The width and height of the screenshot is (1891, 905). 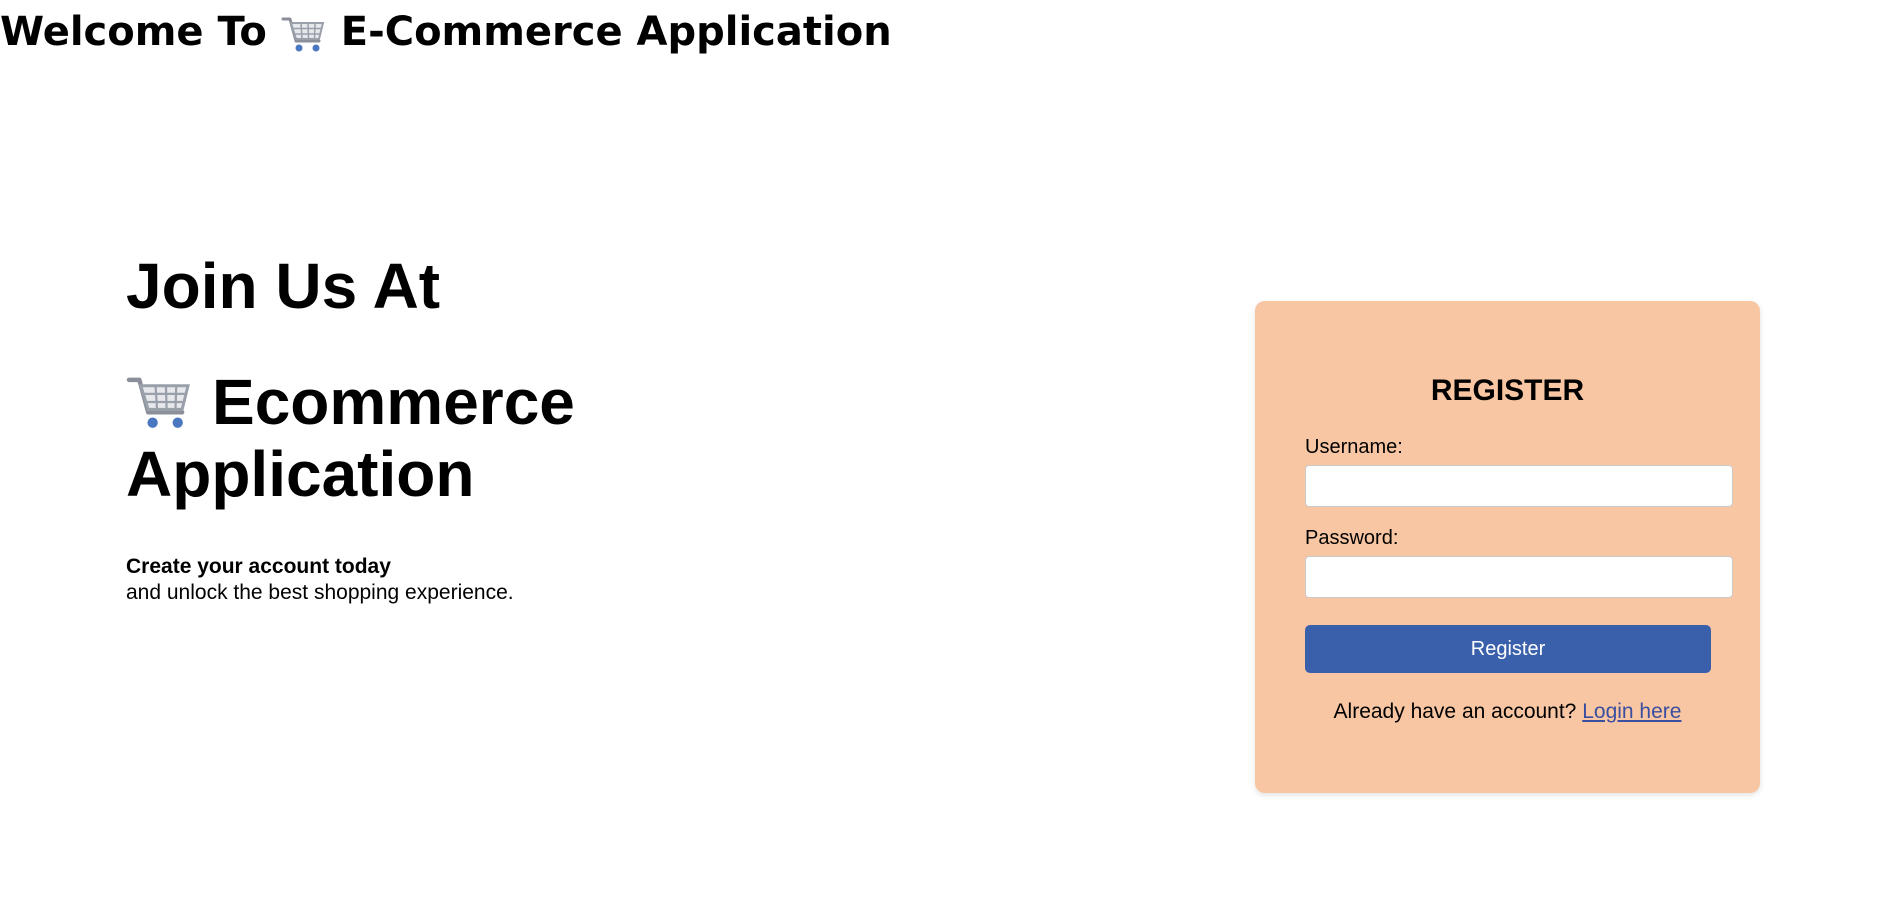 What do you see at coordinates (300, 474) in the screenshot?
I see `hero-heading-line3-text: Application` at bounding box center [300, 474].